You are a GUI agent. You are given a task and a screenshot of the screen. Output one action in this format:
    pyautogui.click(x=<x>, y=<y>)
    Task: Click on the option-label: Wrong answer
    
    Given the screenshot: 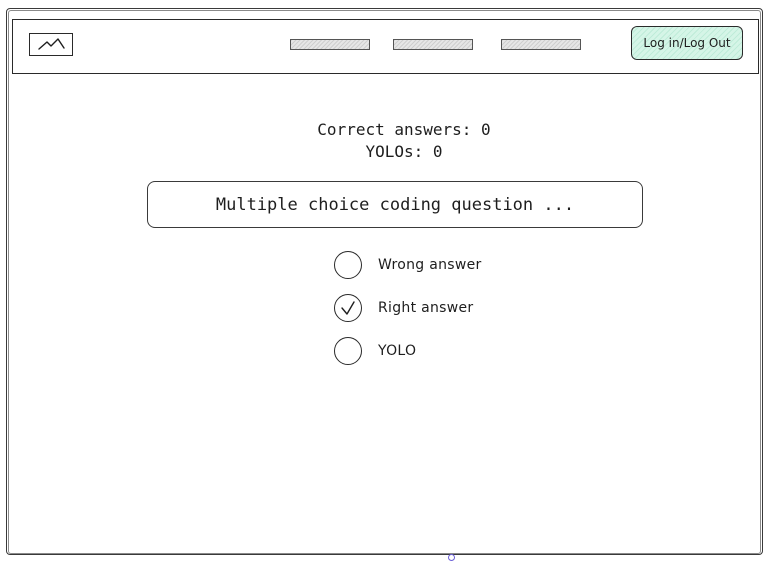 What is the action you would take?
    pyautogui.click(x=430, y=265)
    